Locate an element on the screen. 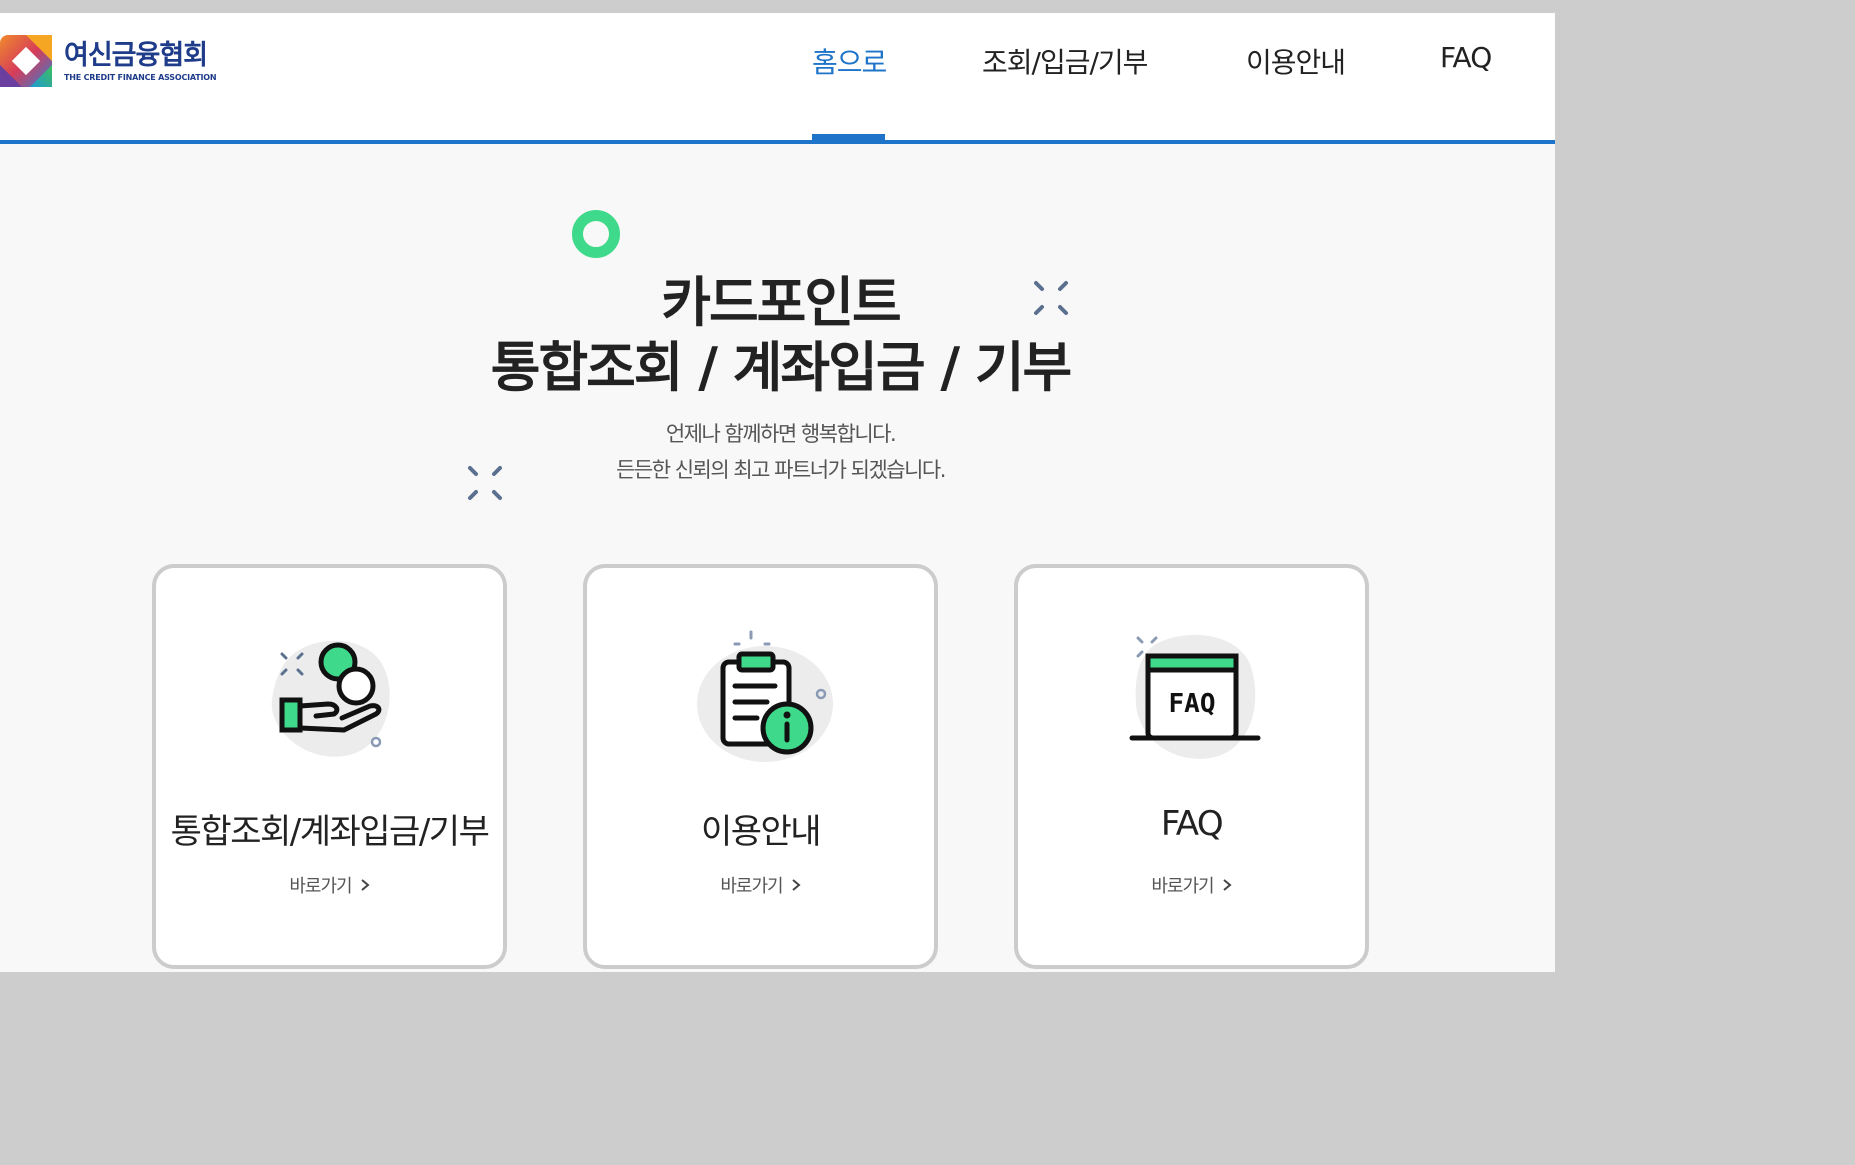  card-title: FAQ is located at coordinates (1192, 824).